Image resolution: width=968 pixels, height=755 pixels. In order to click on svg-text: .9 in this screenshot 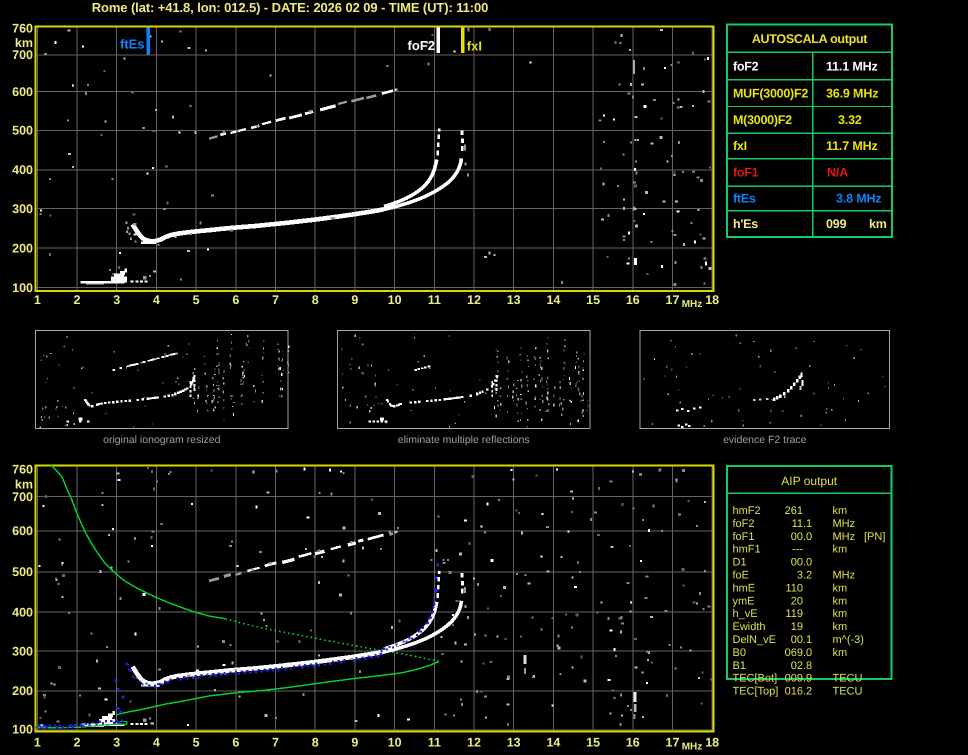, I will do `click(807, 679)`.